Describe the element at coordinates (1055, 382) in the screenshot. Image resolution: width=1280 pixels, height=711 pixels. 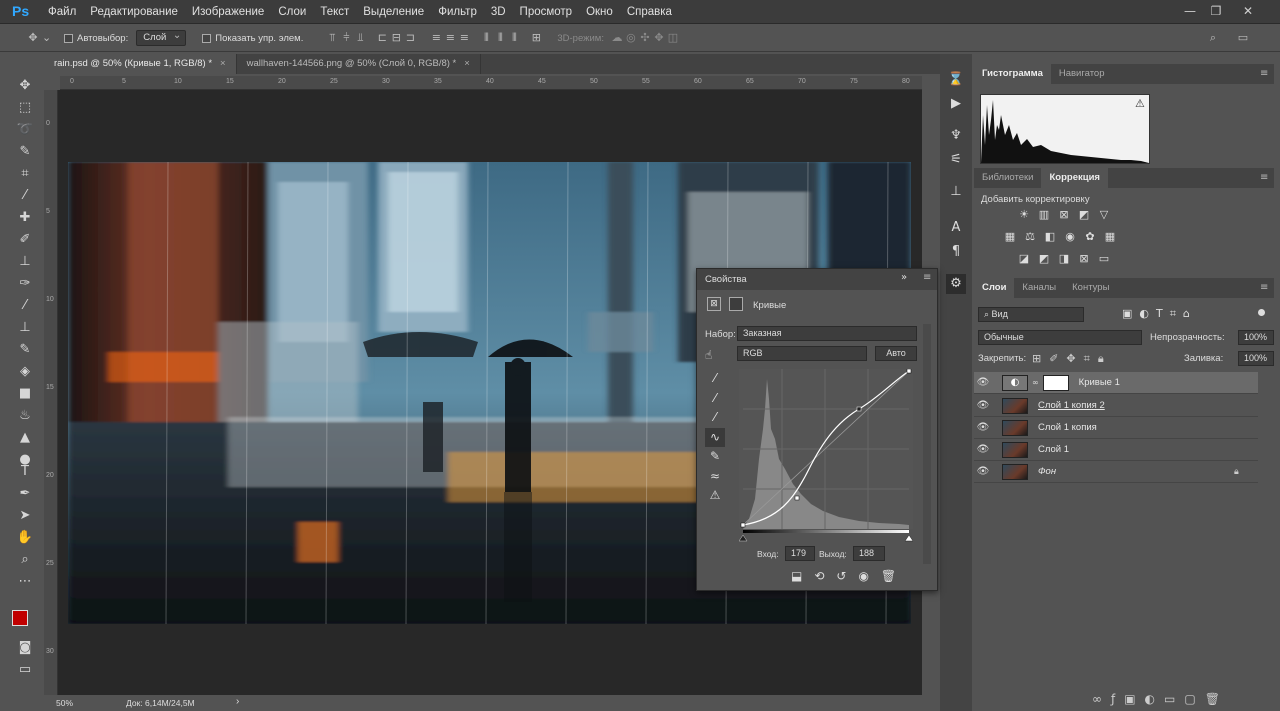
I see `layer-mask-thumbnail` at that location.